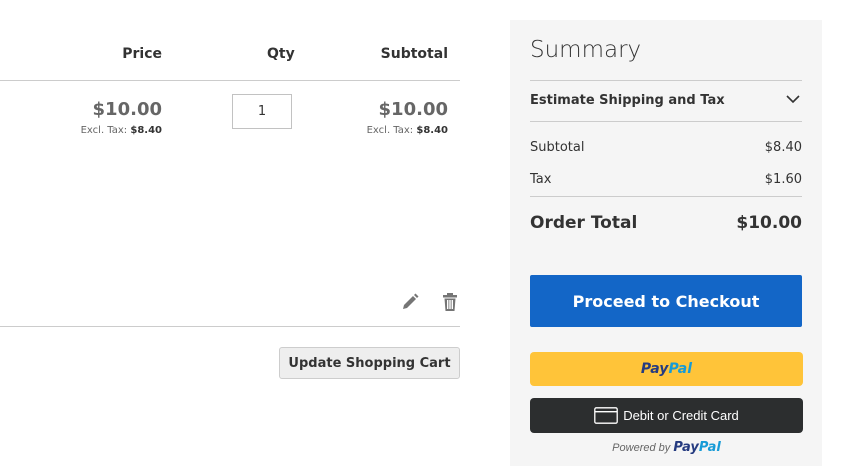  I want to click on debit-credit-card-button: Debit or Credit Card, so click(666, 415).